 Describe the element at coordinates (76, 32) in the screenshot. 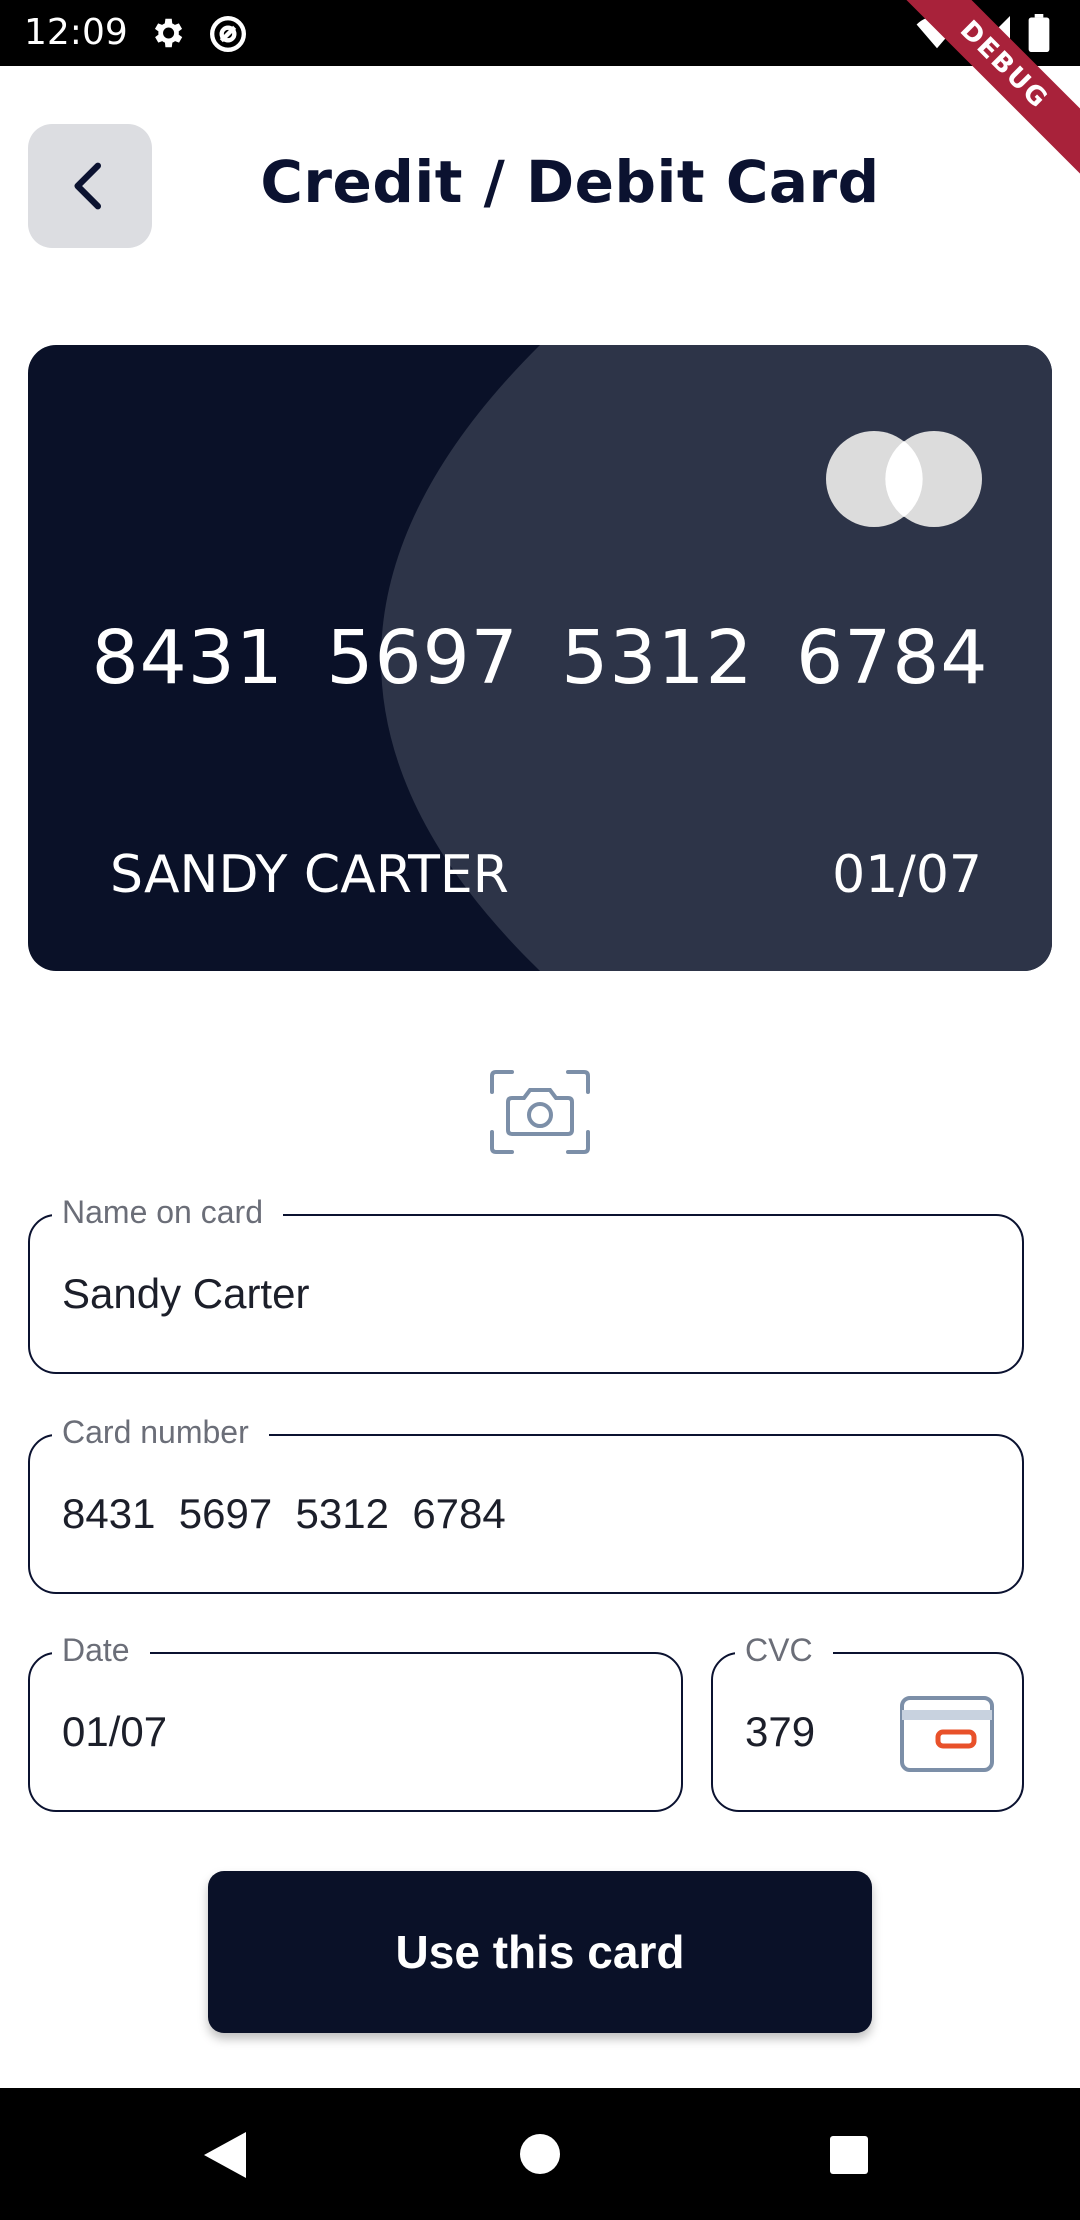

I see `status-time: 12:09` at that location.